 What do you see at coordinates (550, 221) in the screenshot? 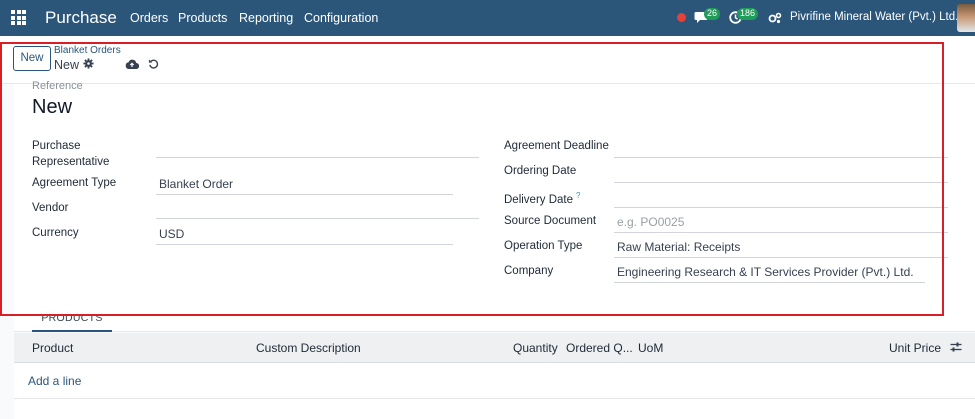
I see `source-document-label: Source Document` at bounding box center [550, 221].